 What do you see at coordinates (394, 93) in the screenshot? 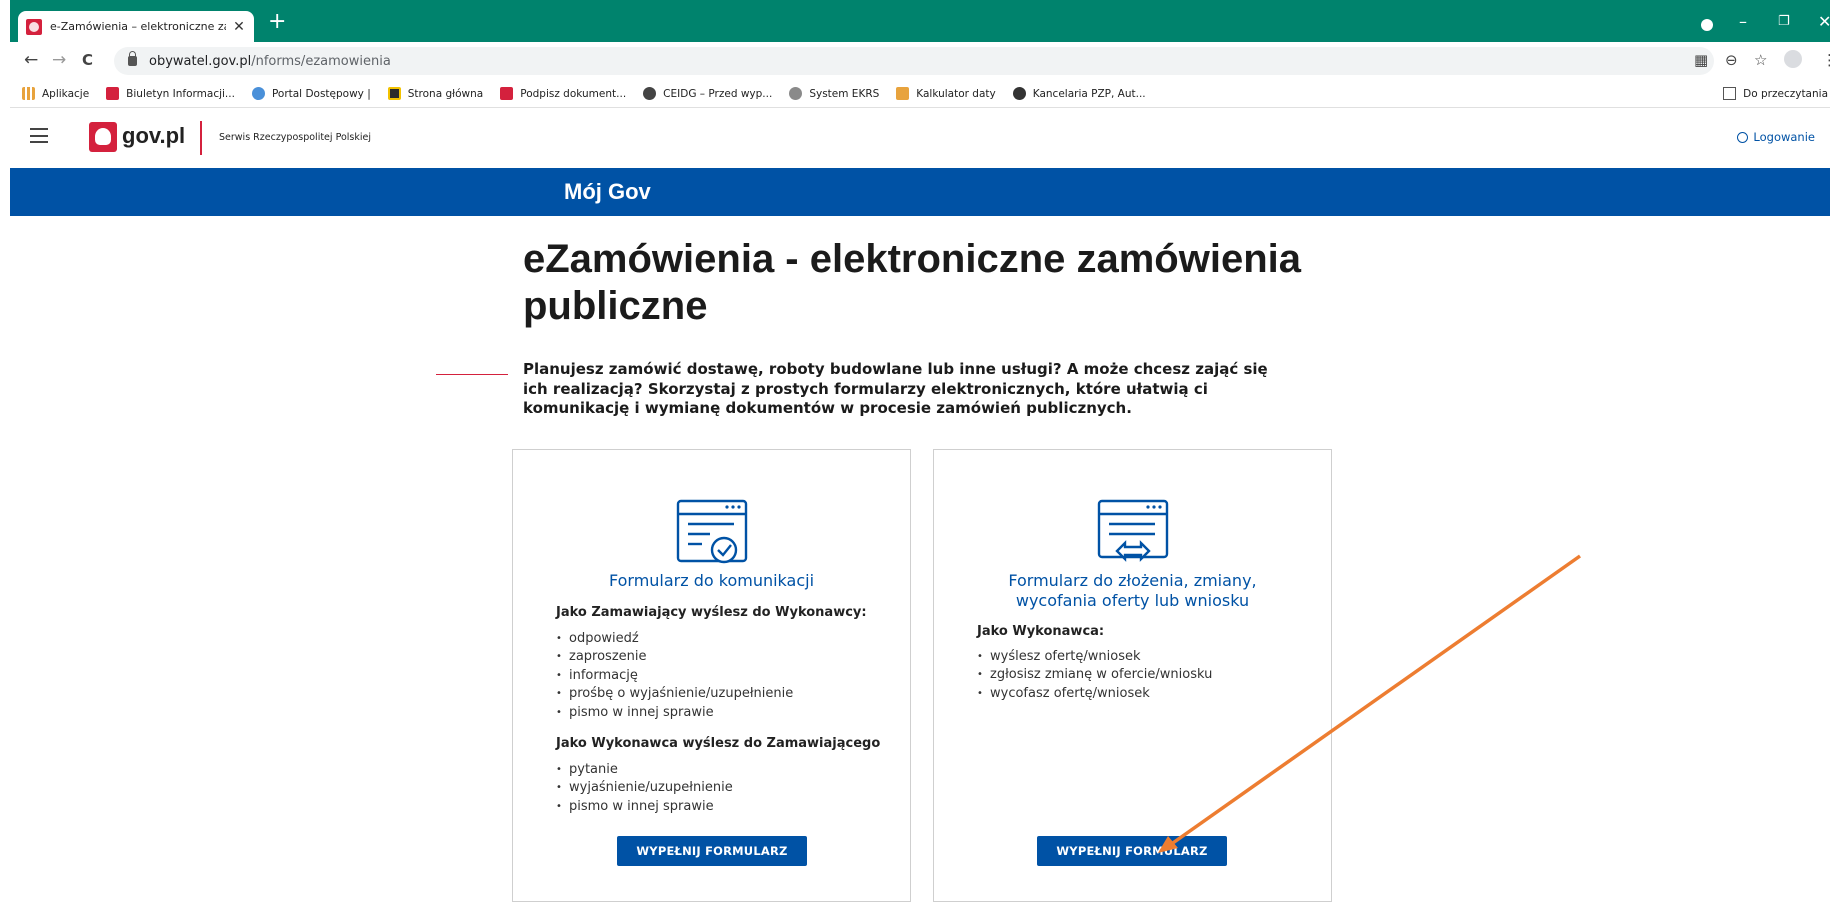
I see `home-site-icon` at bounding box center [394, 93].